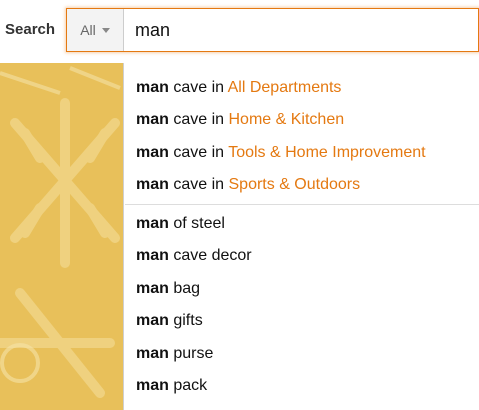 The image size is (479, 410). I want to click on suggestion-item: man cave in Tools & Home Improvement, so click(281, 153).